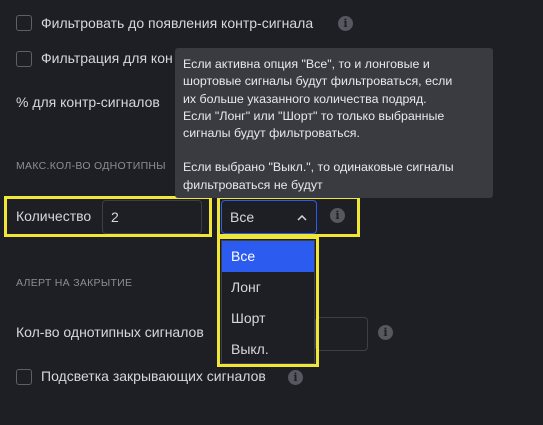 The height and width of the screenshot is (425, 543). I want to click on filter-until-counter-checkbox, so click(24, 23).